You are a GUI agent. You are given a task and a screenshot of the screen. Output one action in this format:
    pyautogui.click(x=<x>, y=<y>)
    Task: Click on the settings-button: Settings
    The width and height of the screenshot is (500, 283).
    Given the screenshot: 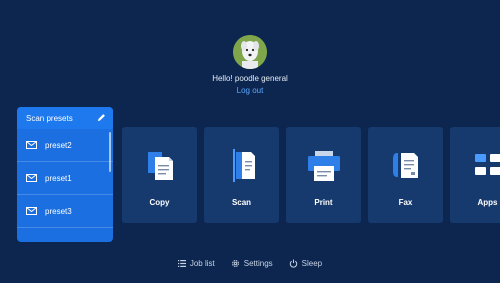 What is the action you would take?
    pyautogui.click(x=252, y=263)
    